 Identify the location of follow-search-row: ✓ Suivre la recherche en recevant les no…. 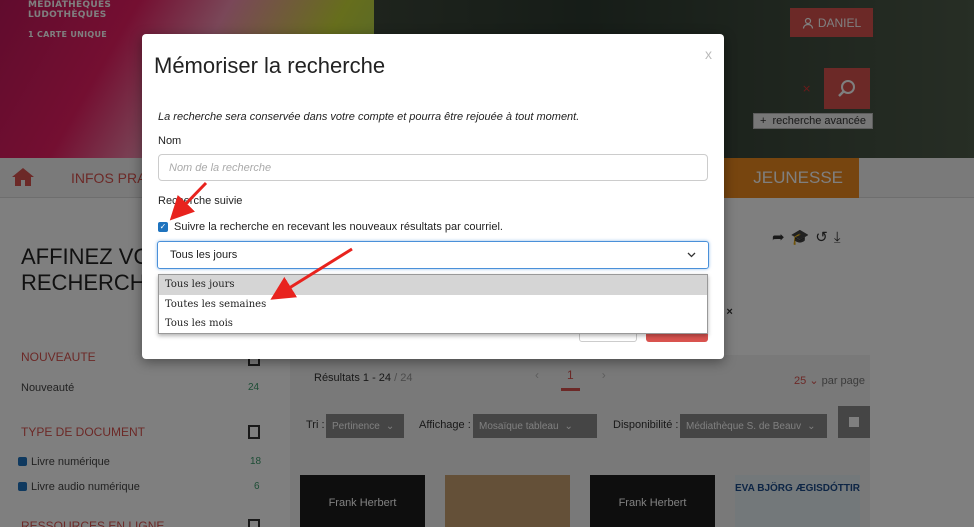
(330, 227).